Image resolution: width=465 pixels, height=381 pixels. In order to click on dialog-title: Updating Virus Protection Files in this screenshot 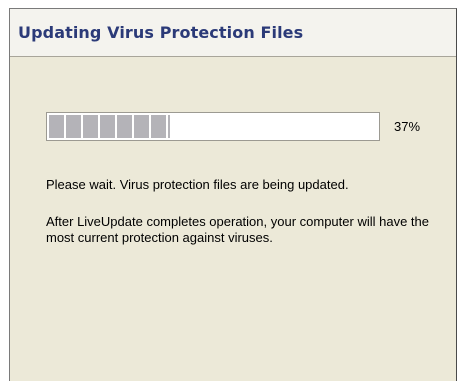, I will do `click(161, 32)`.